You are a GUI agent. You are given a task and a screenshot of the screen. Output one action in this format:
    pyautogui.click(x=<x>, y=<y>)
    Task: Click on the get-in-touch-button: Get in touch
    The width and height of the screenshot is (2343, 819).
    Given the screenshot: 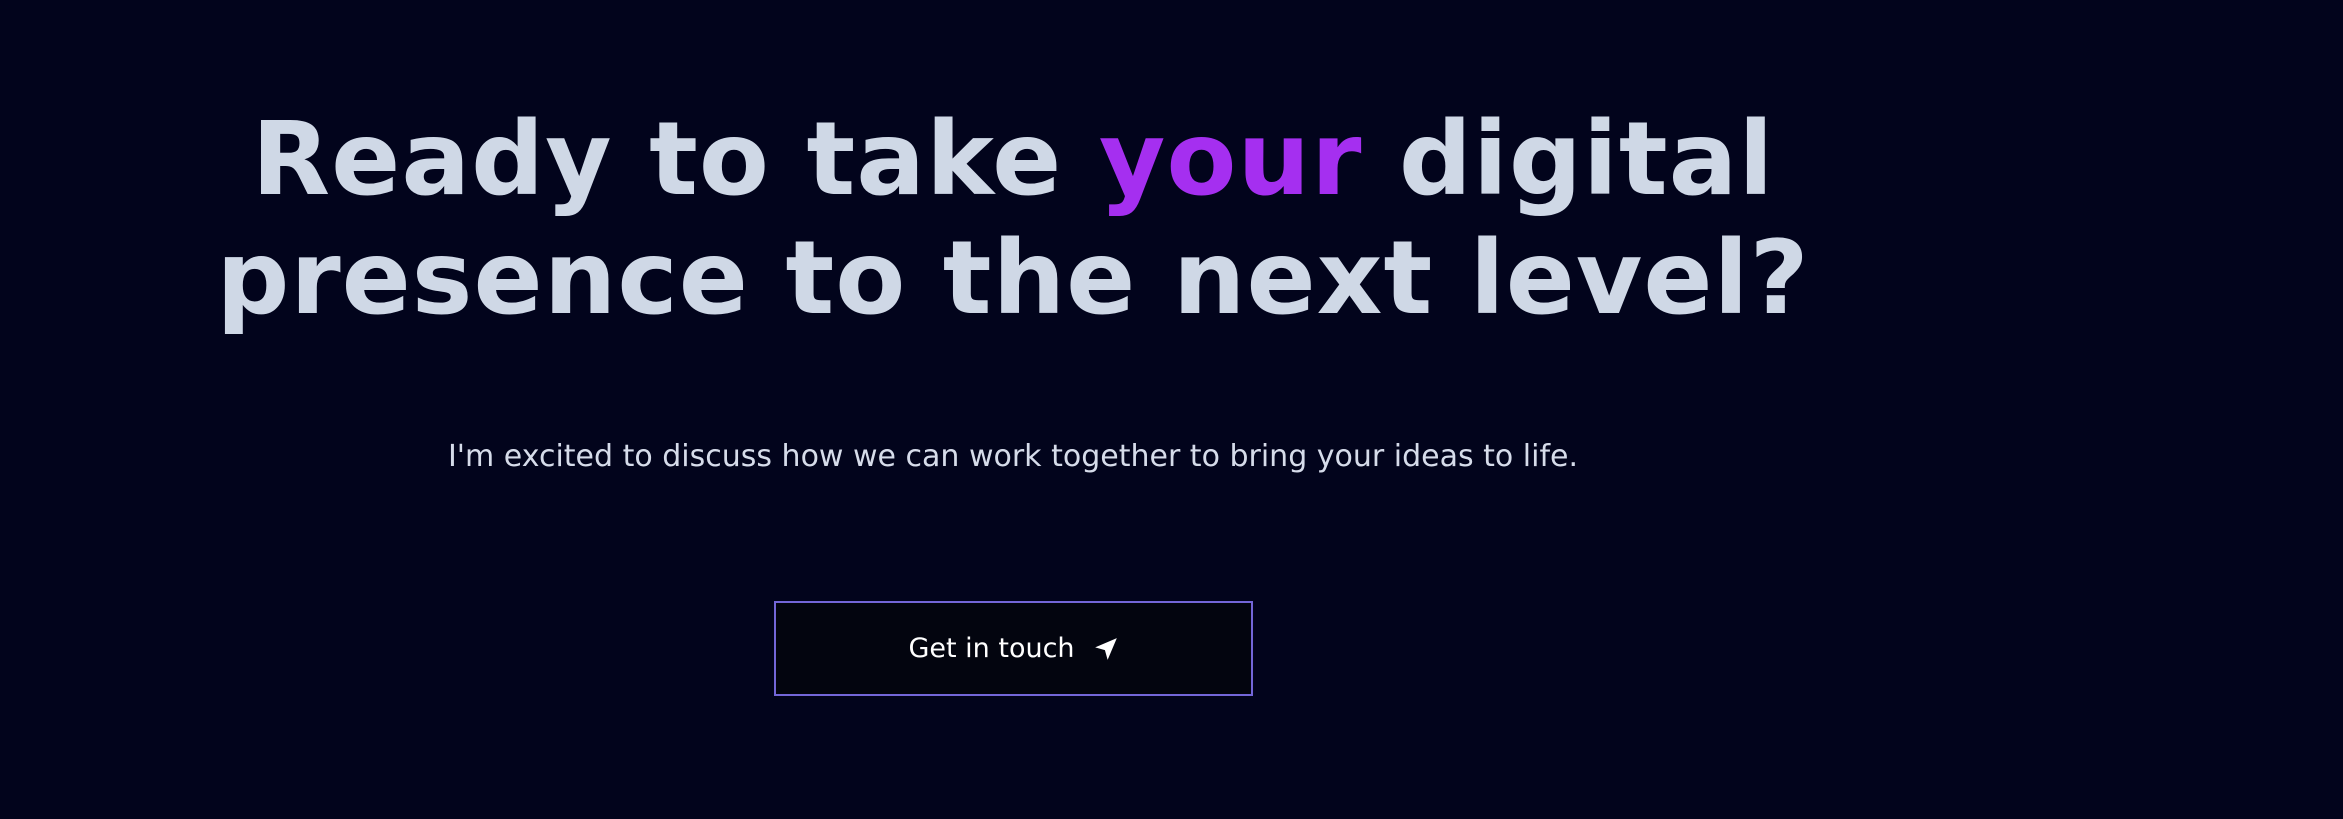 What is the action you would take?
    pyautogui.click(x=1013, y=648)
    